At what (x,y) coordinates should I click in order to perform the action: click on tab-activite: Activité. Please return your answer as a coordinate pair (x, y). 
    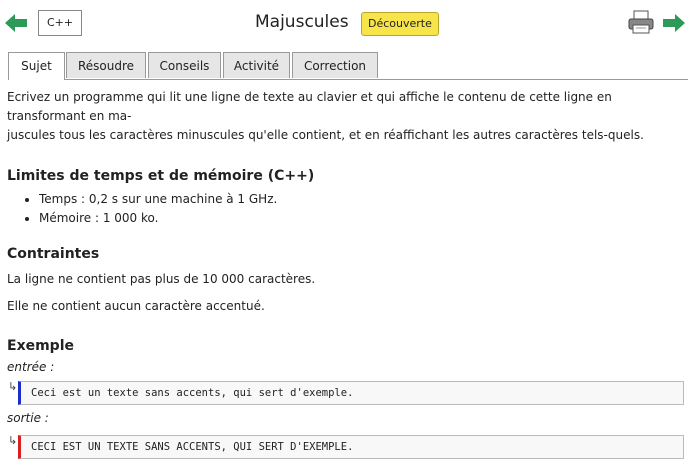
    Looking at the image, I should click on (256, 65).